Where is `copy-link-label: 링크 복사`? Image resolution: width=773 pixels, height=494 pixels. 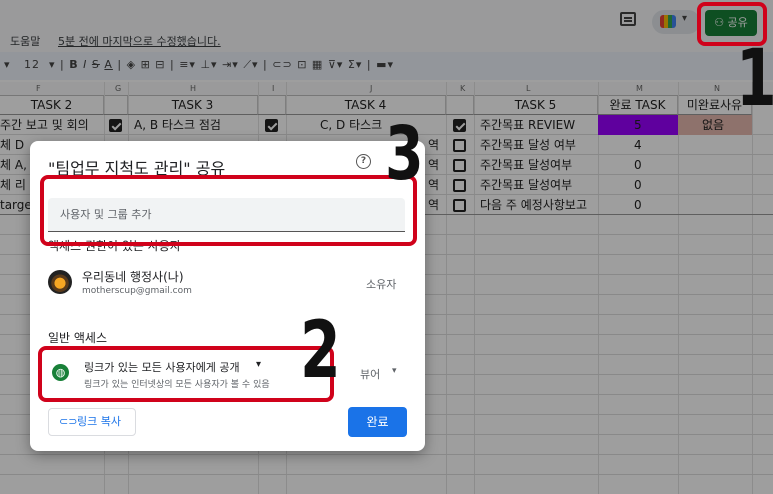
copy-link-label: 링크 복사 is located at coordinates (99, 421).